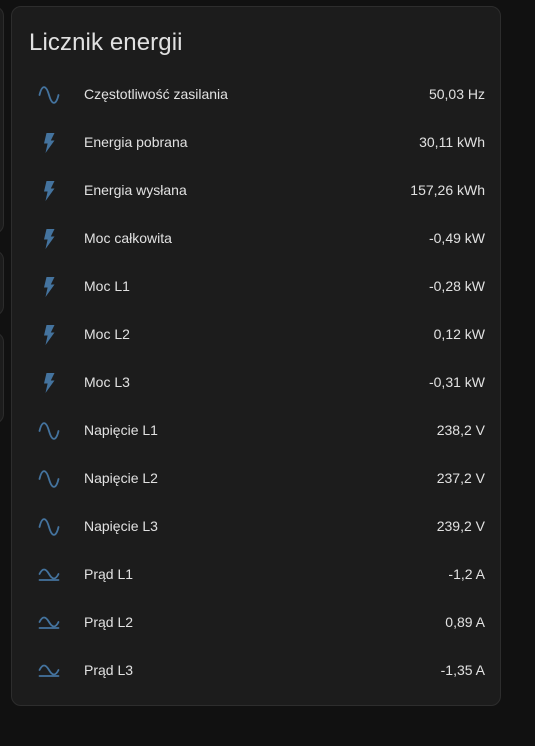  I want to click on entity-name: Energia wysłana, so click(135, 190).